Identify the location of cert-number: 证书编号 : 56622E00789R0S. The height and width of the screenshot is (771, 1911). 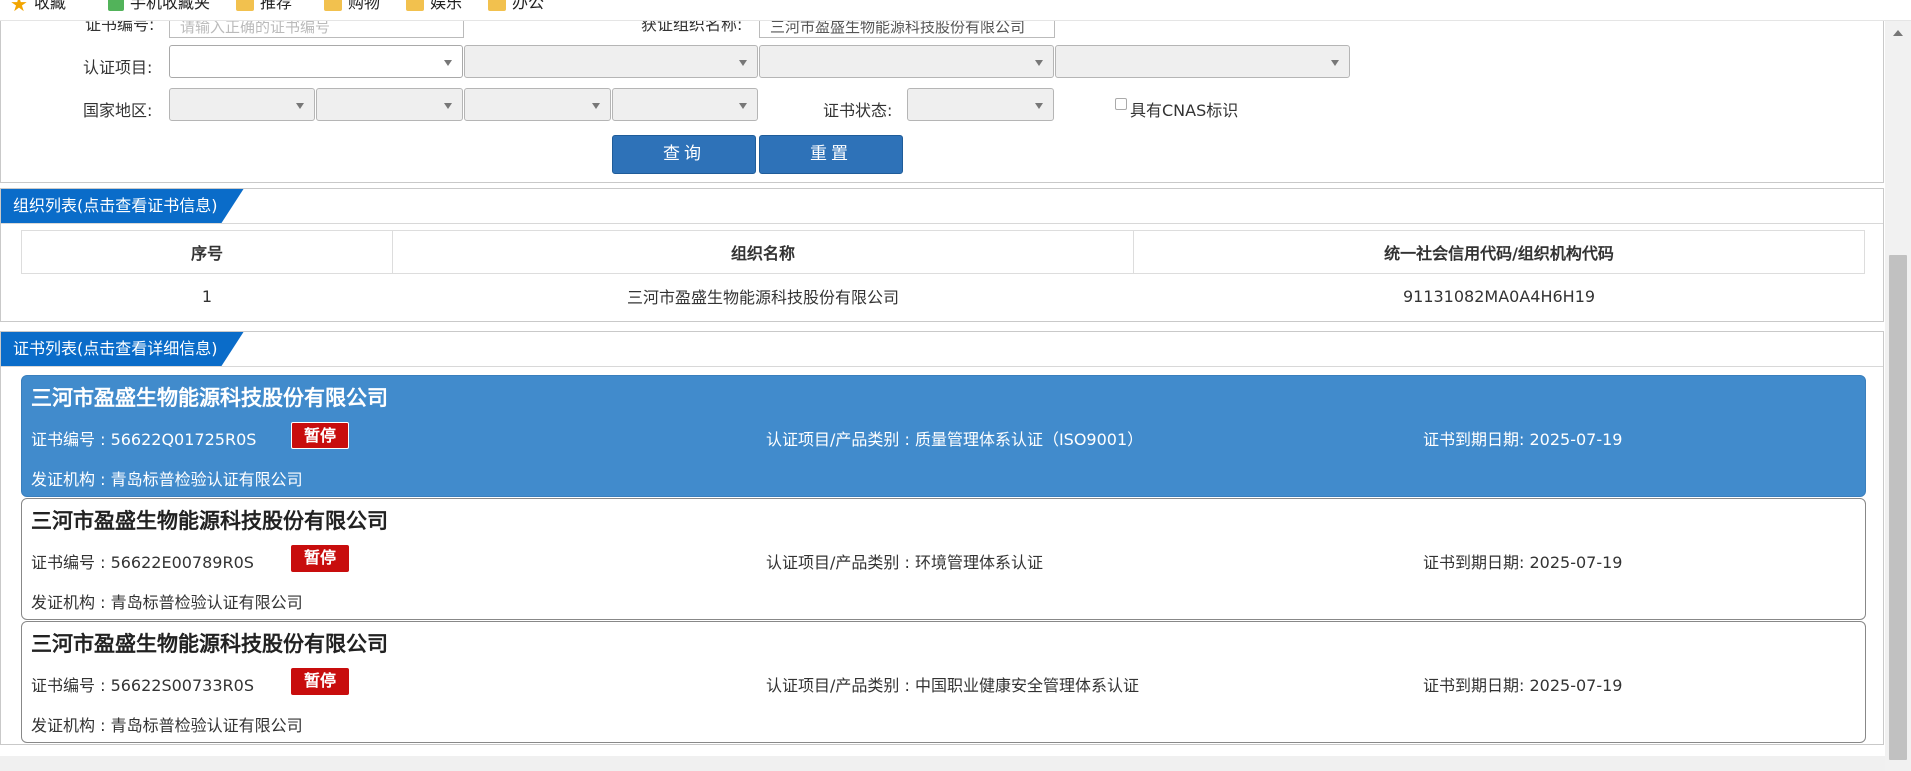
(142, 562).